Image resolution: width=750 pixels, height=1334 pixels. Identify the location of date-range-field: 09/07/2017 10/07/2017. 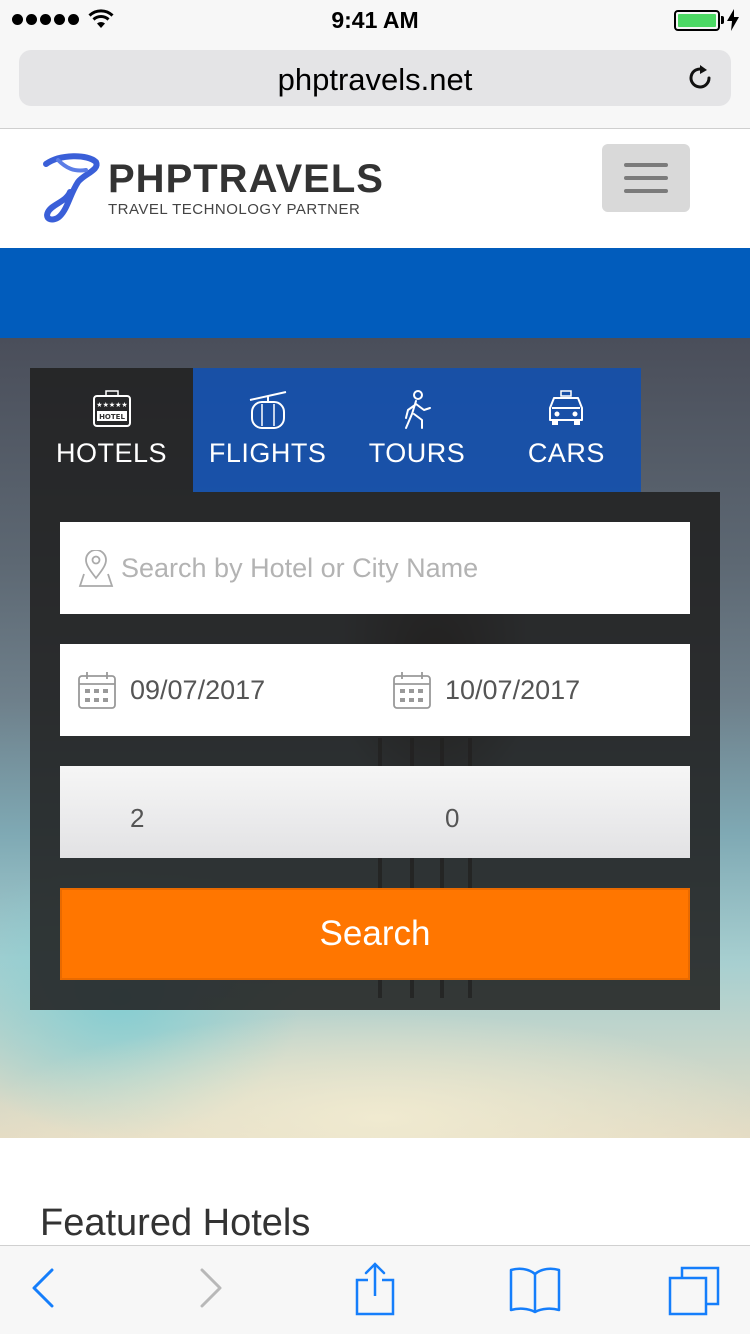
(375, 690).